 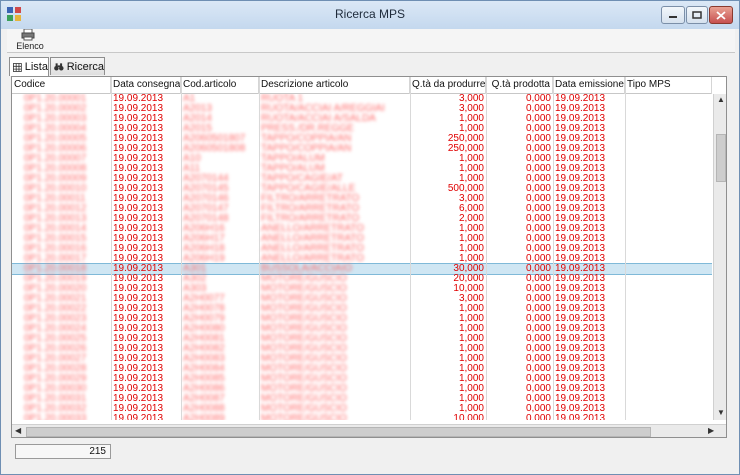 I want to click on close-button, so click(x=721, y=15).